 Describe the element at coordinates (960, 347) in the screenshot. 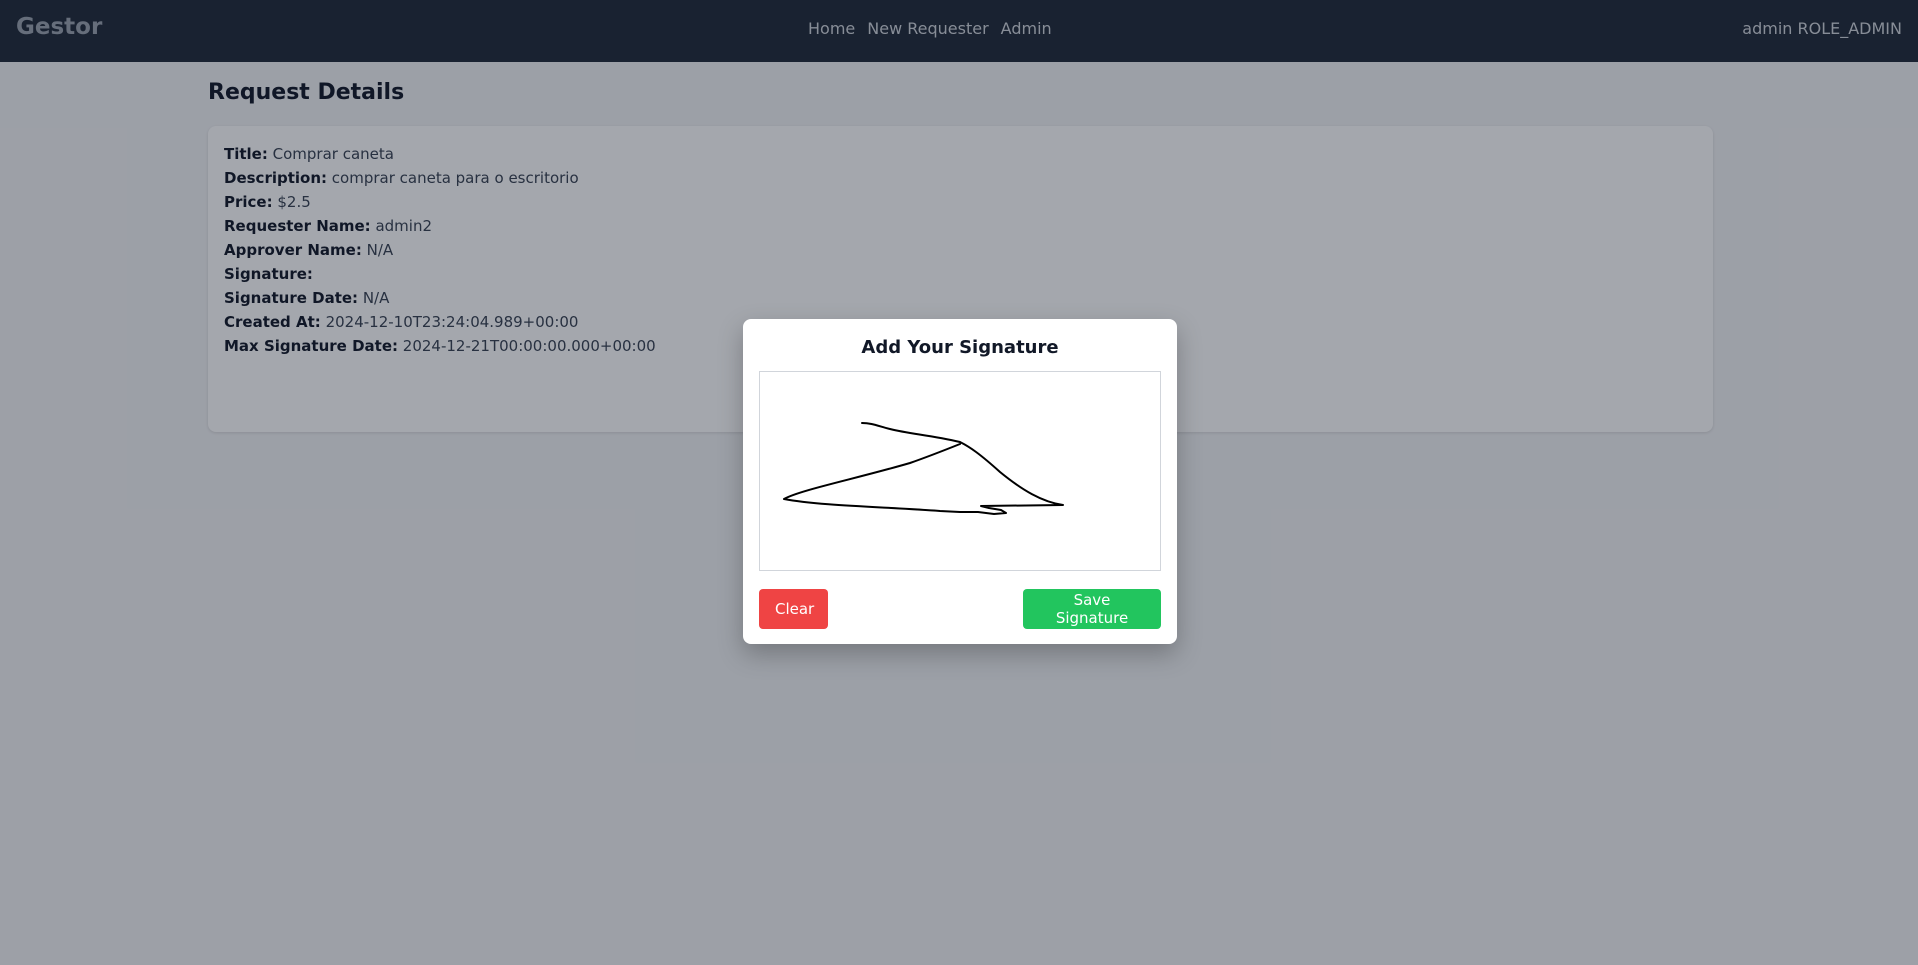

I see `modal-title: Add Your Signature` at that location.